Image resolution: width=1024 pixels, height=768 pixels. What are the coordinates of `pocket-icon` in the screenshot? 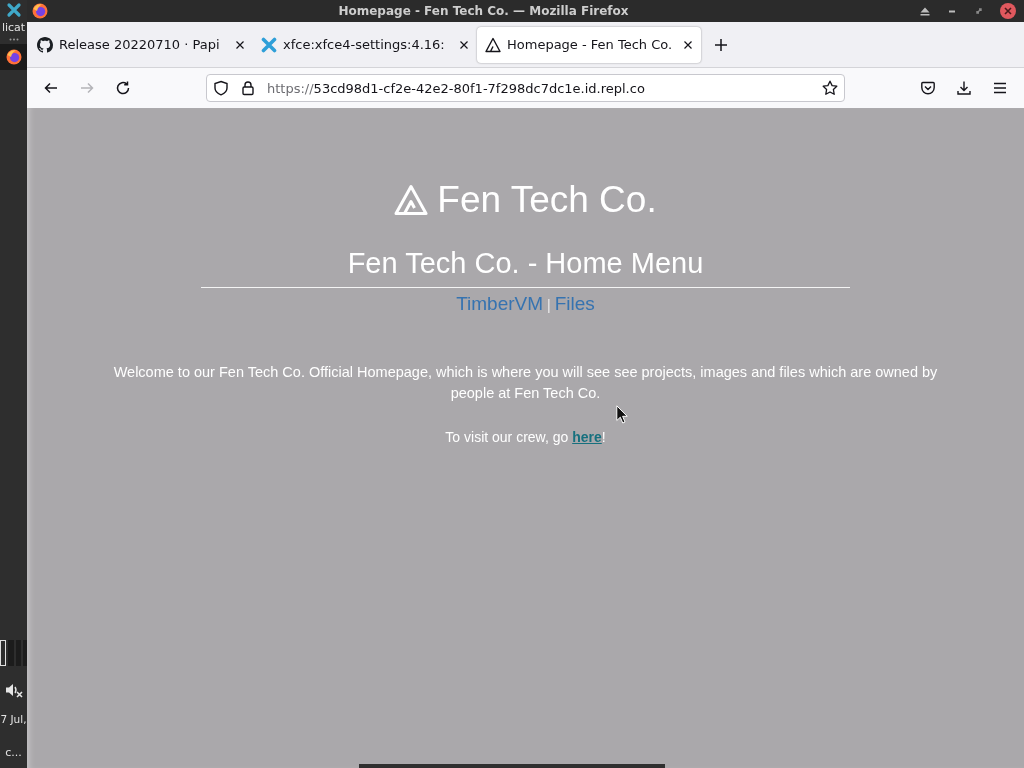 It's located at (928, 88).